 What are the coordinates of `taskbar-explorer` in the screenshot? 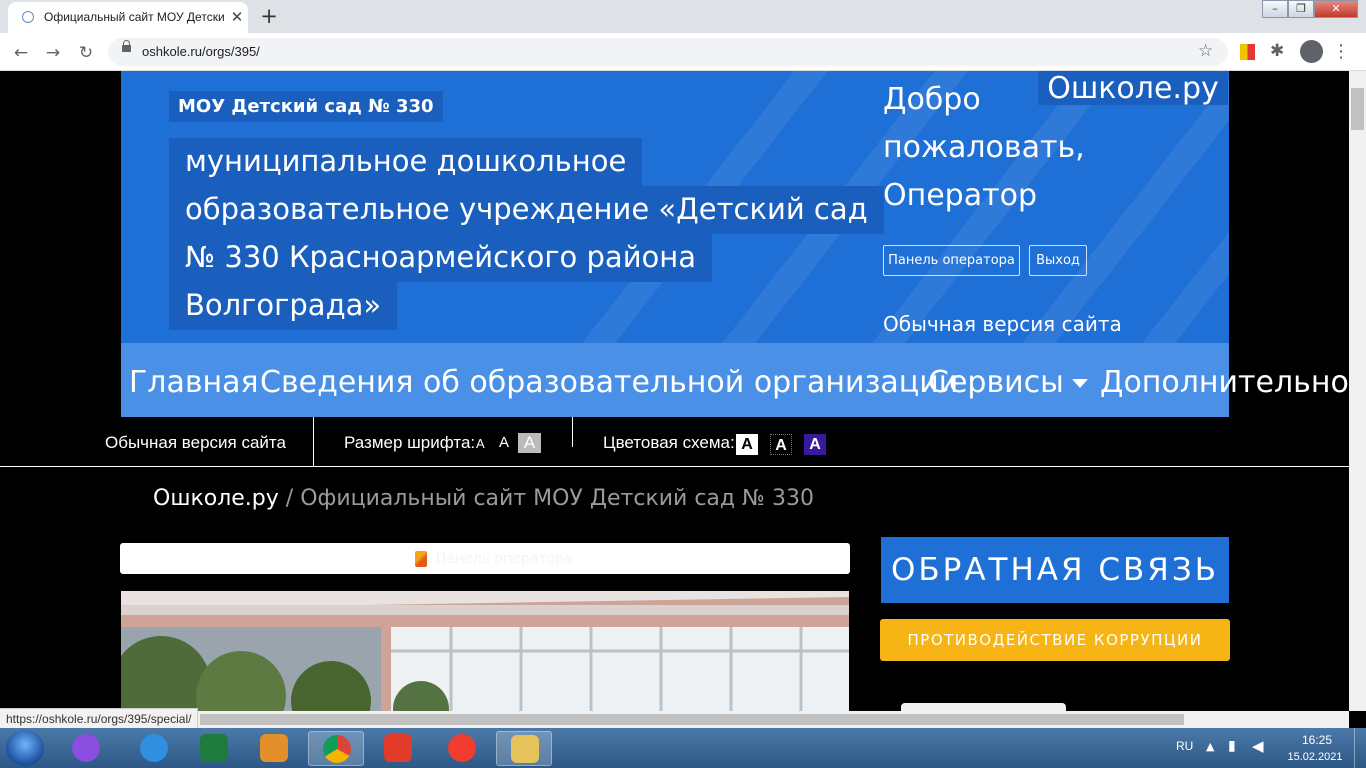 It's located at (524, 748).